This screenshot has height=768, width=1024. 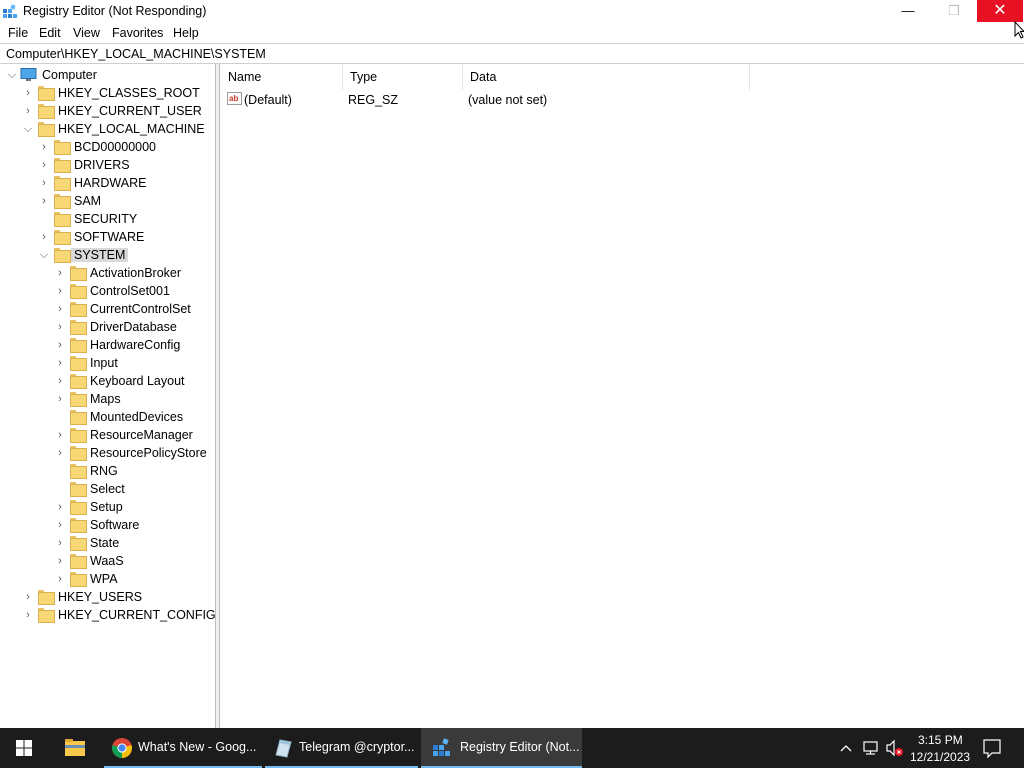 I want to click on tree-item-maps: › Maps, so click(x=107, y=399).